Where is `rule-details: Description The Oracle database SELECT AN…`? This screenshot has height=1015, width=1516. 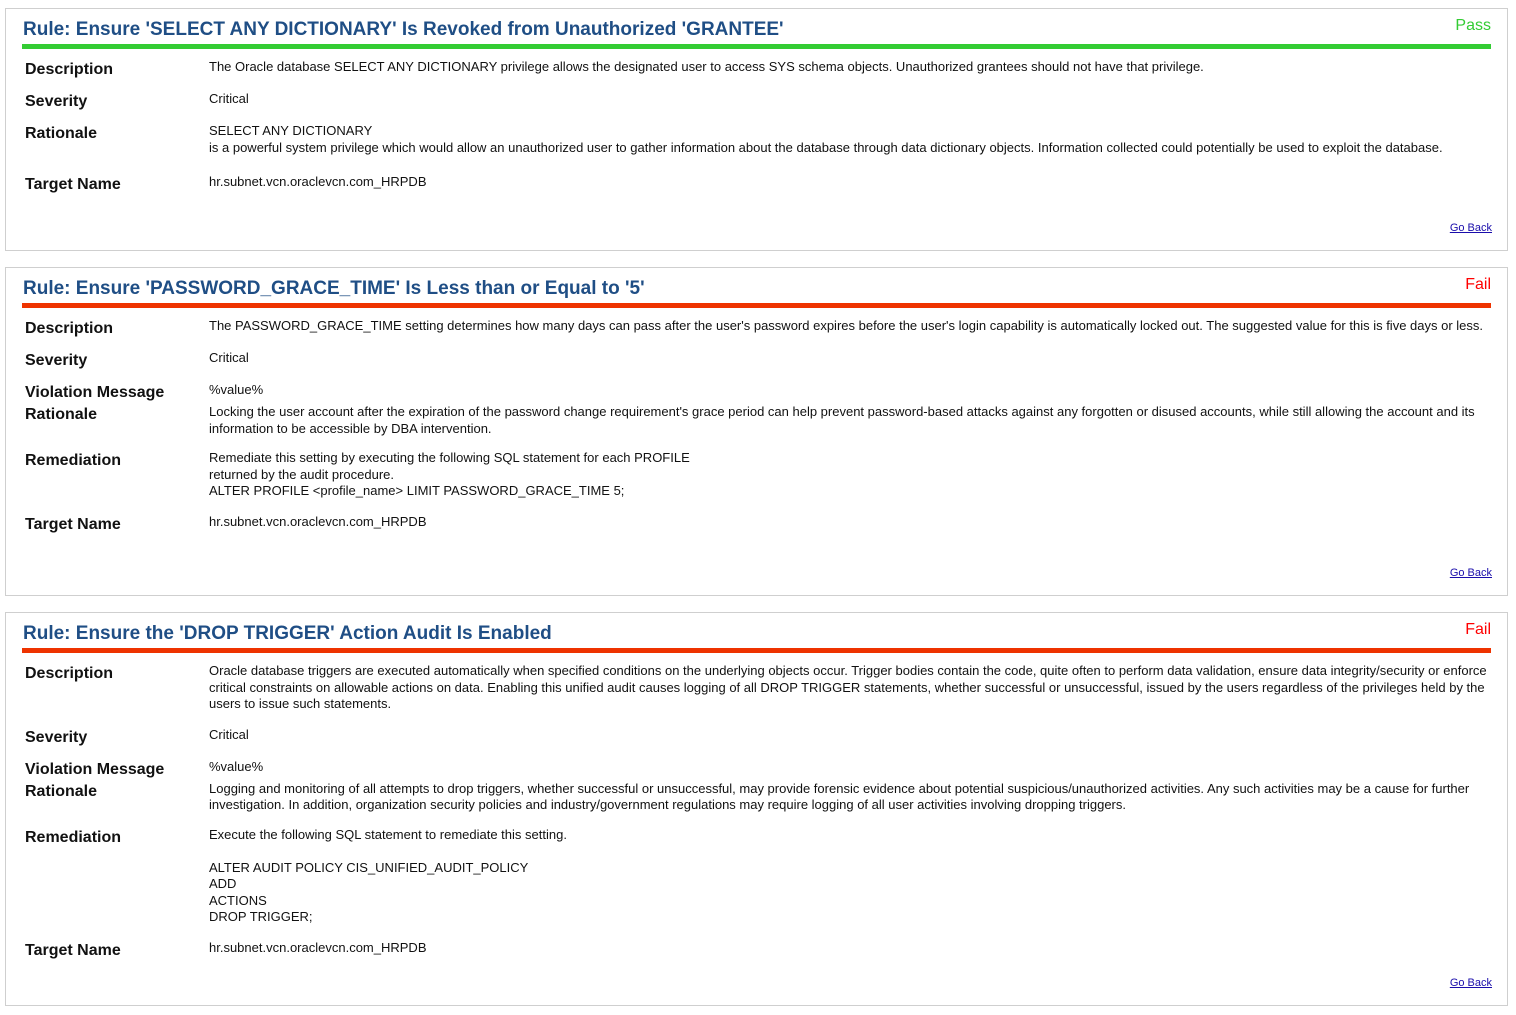
rule-details: Description The Oracle database SELECT AN… is located at coordinates (757, 132).